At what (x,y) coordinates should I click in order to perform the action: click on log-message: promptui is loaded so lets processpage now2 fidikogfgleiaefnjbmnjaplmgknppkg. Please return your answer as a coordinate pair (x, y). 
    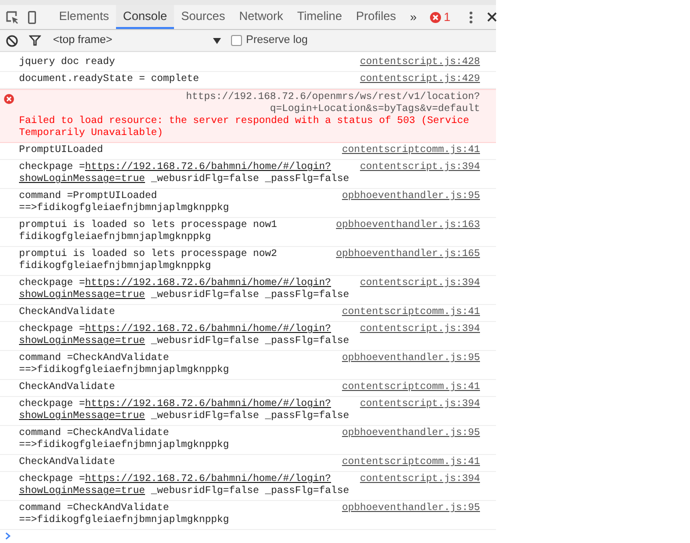
    Looking at the image, I should click on (148, 261).